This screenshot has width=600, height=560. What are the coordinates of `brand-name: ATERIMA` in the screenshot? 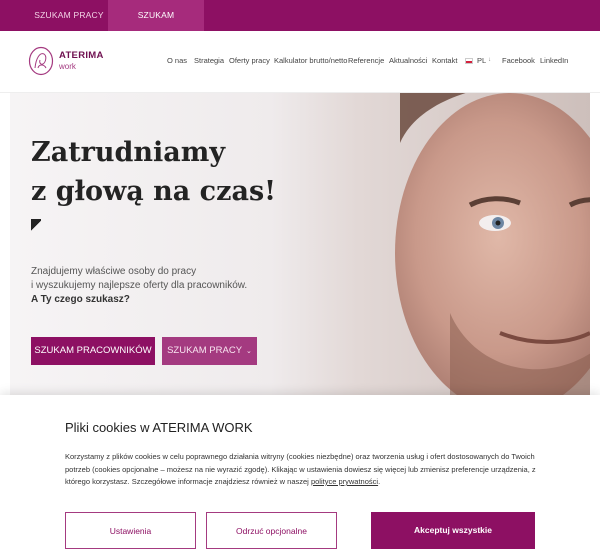 It's located at (81, 55).